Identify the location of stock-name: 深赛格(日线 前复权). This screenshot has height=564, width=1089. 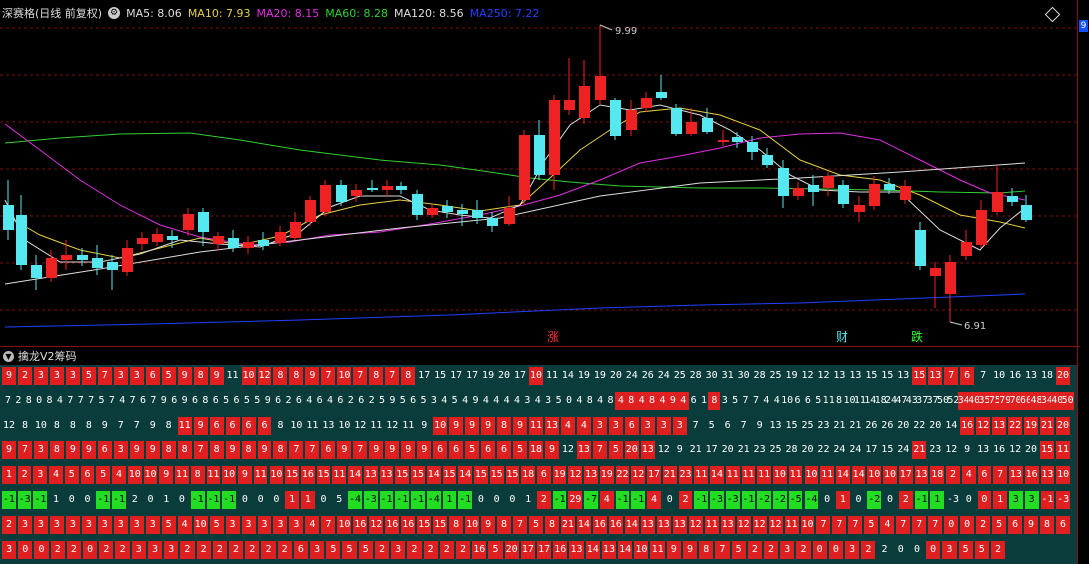
(52, 13).